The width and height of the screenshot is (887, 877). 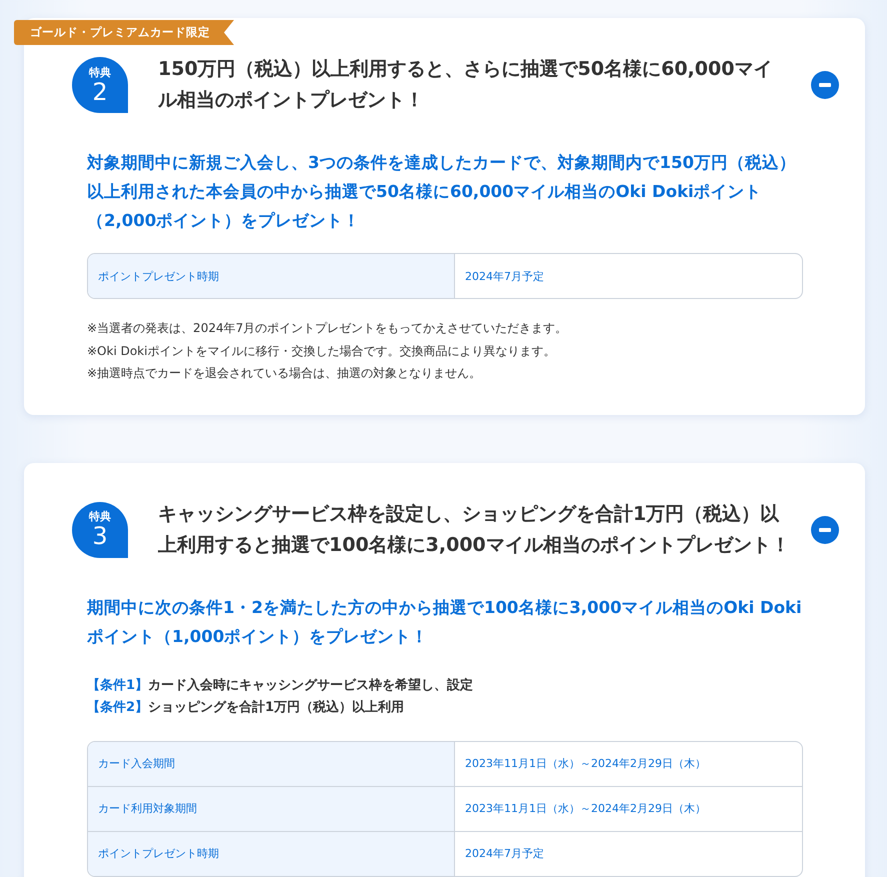 What do you see at coordinates (276, 707) in the screenshot?
I see `condition-text: ショッピングを合計1万円（税込）以上利用` at bounding box center [276, 707].